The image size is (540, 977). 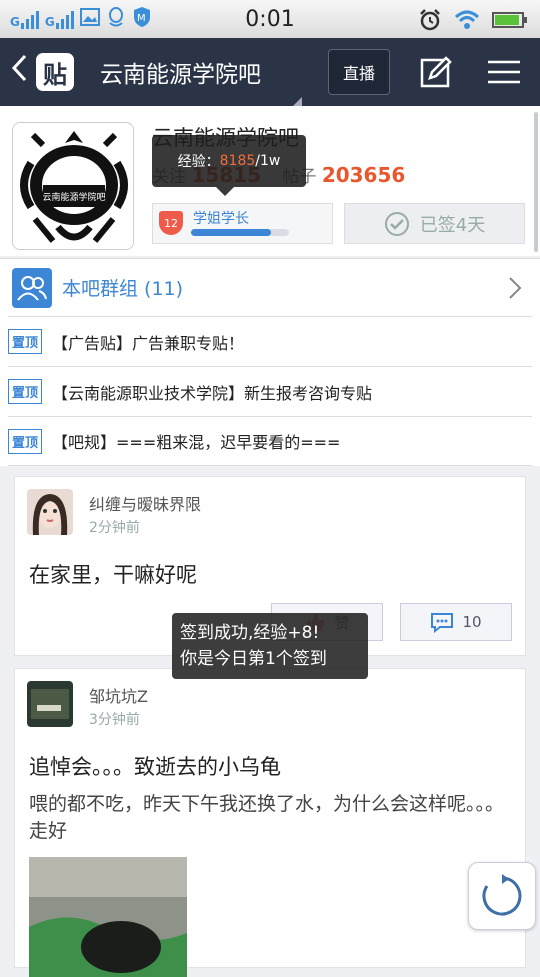 What do you see at coordinates (116, 19) in the screenshot?
I see `qq-icon` at bounding box center [116, 19].